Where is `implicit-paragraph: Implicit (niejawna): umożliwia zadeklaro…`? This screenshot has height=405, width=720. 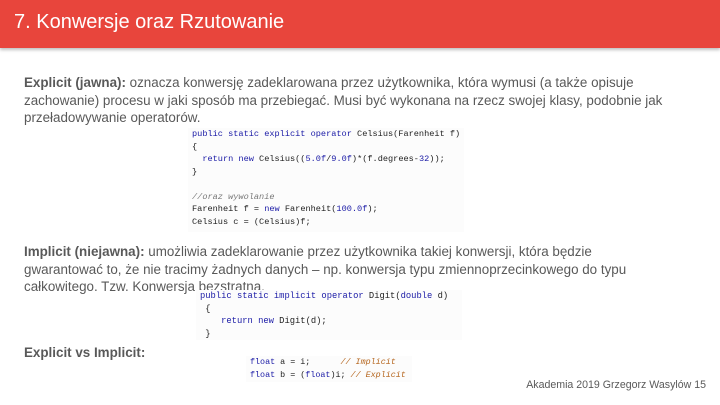
implicit-paragraph: Implicit (niejawna): umożliwia zadeklaro… is located at coordinates (344, 269).